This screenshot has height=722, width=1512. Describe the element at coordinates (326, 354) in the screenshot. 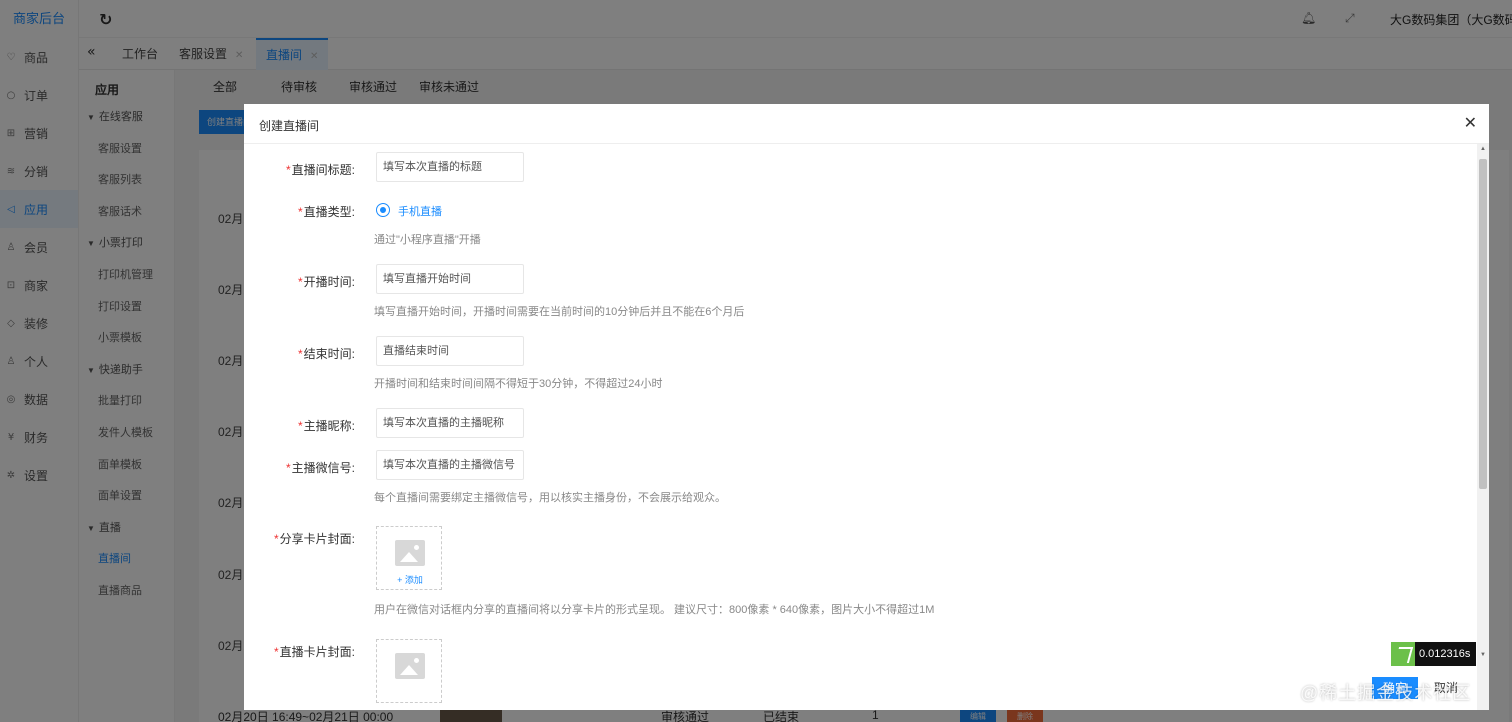

I see `field-label: *结束时间:` at that location.